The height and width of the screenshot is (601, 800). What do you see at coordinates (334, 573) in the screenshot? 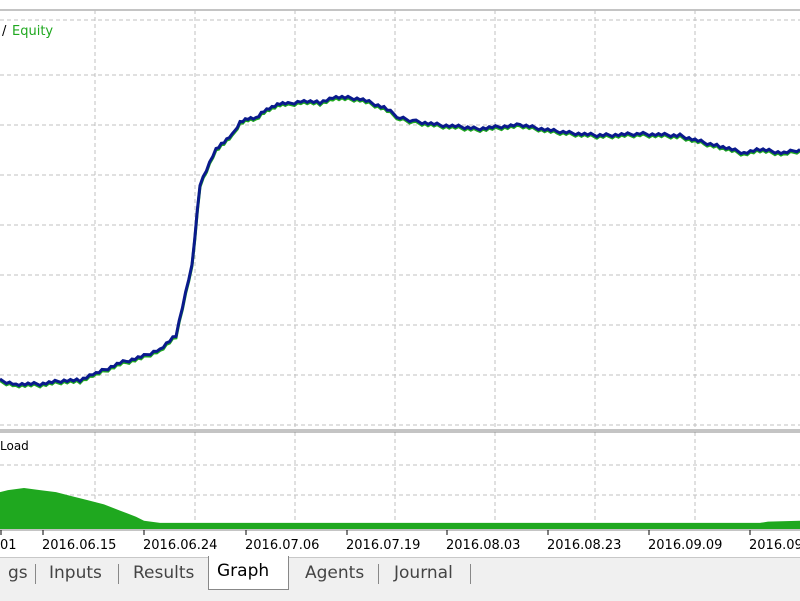
I see `tab-agents: Agents` at bounding box center [334, 573].